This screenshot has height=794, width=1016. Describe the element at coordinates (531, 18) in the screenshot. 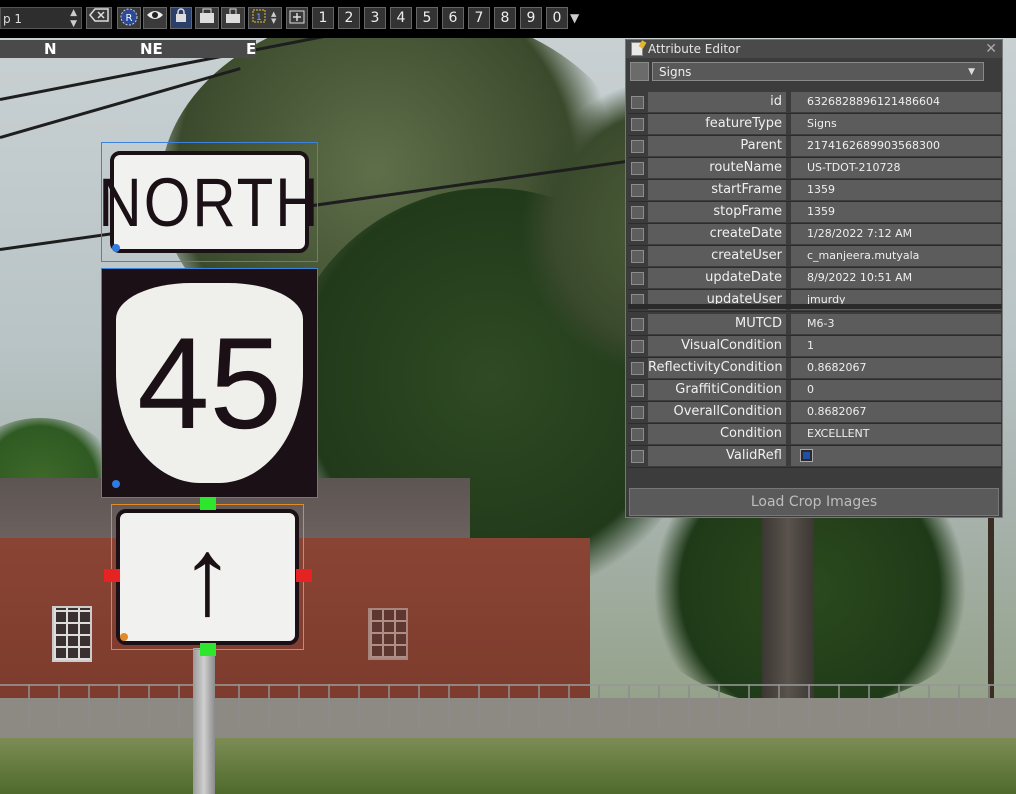

I see `page-button-9: 9` at that location.